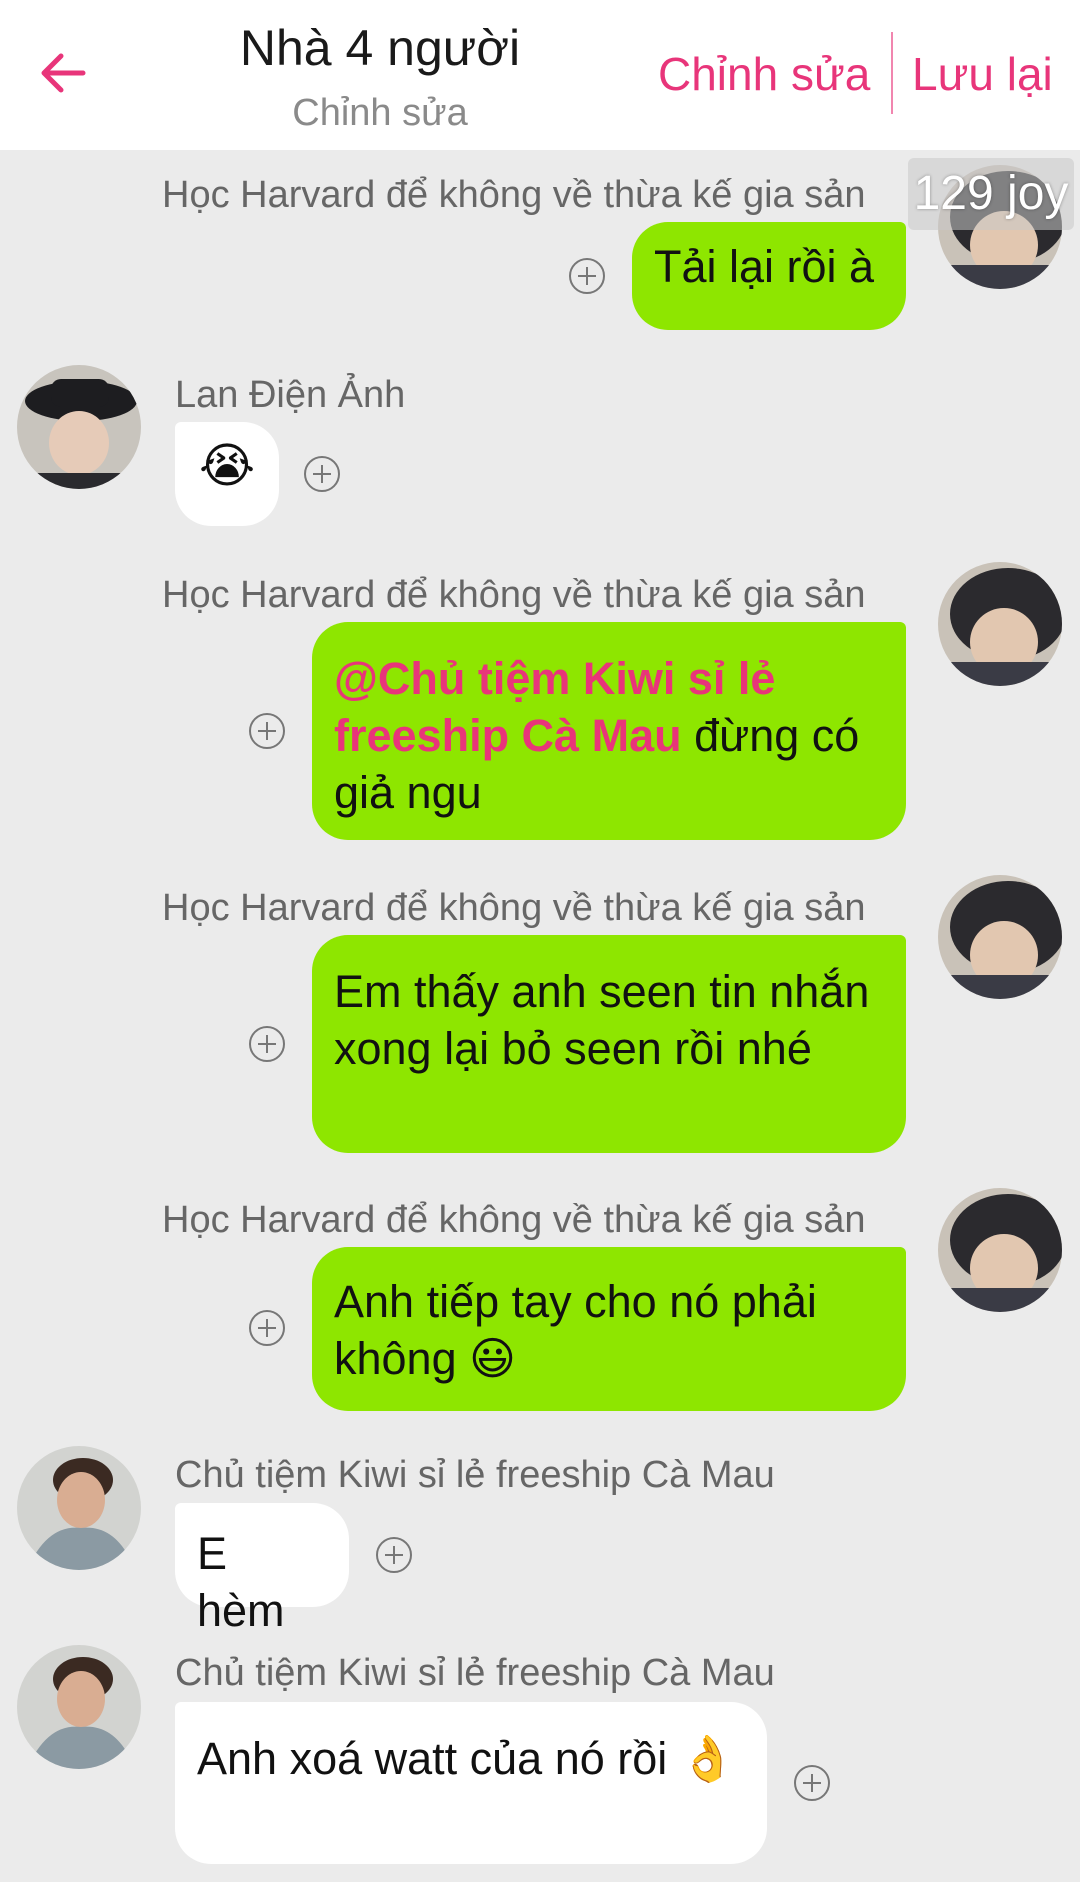 The image size is (1080, 1882). What do you see at coordinates (991, 194) in the screenshot?
I see `watermark: 129 joy` at bounding box center [991, 194].